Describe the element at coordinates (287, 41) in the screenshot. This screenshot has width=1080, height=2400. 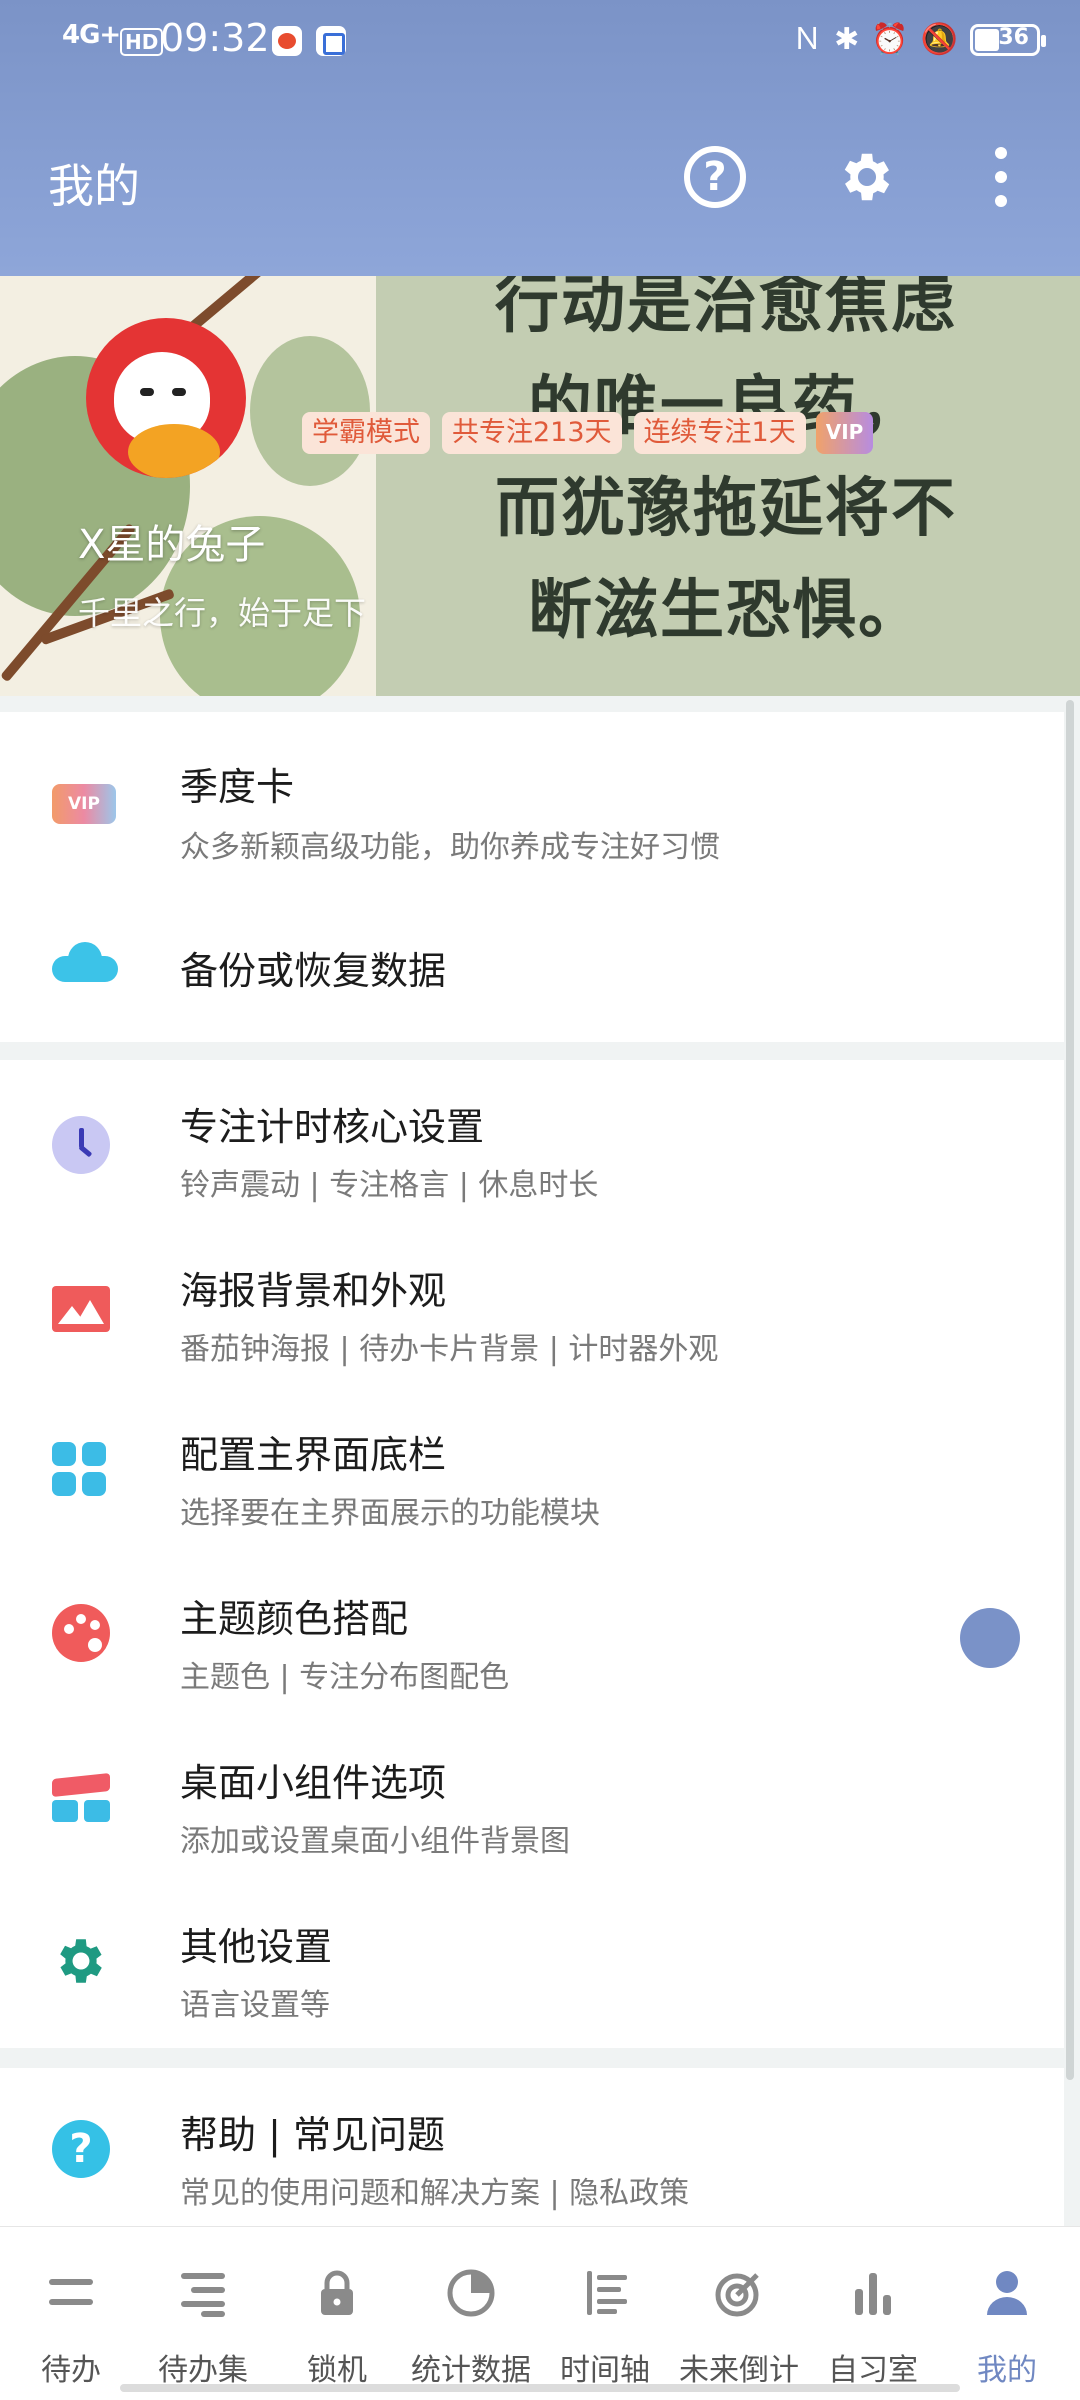
I see `tomato-app-icon` at that location.